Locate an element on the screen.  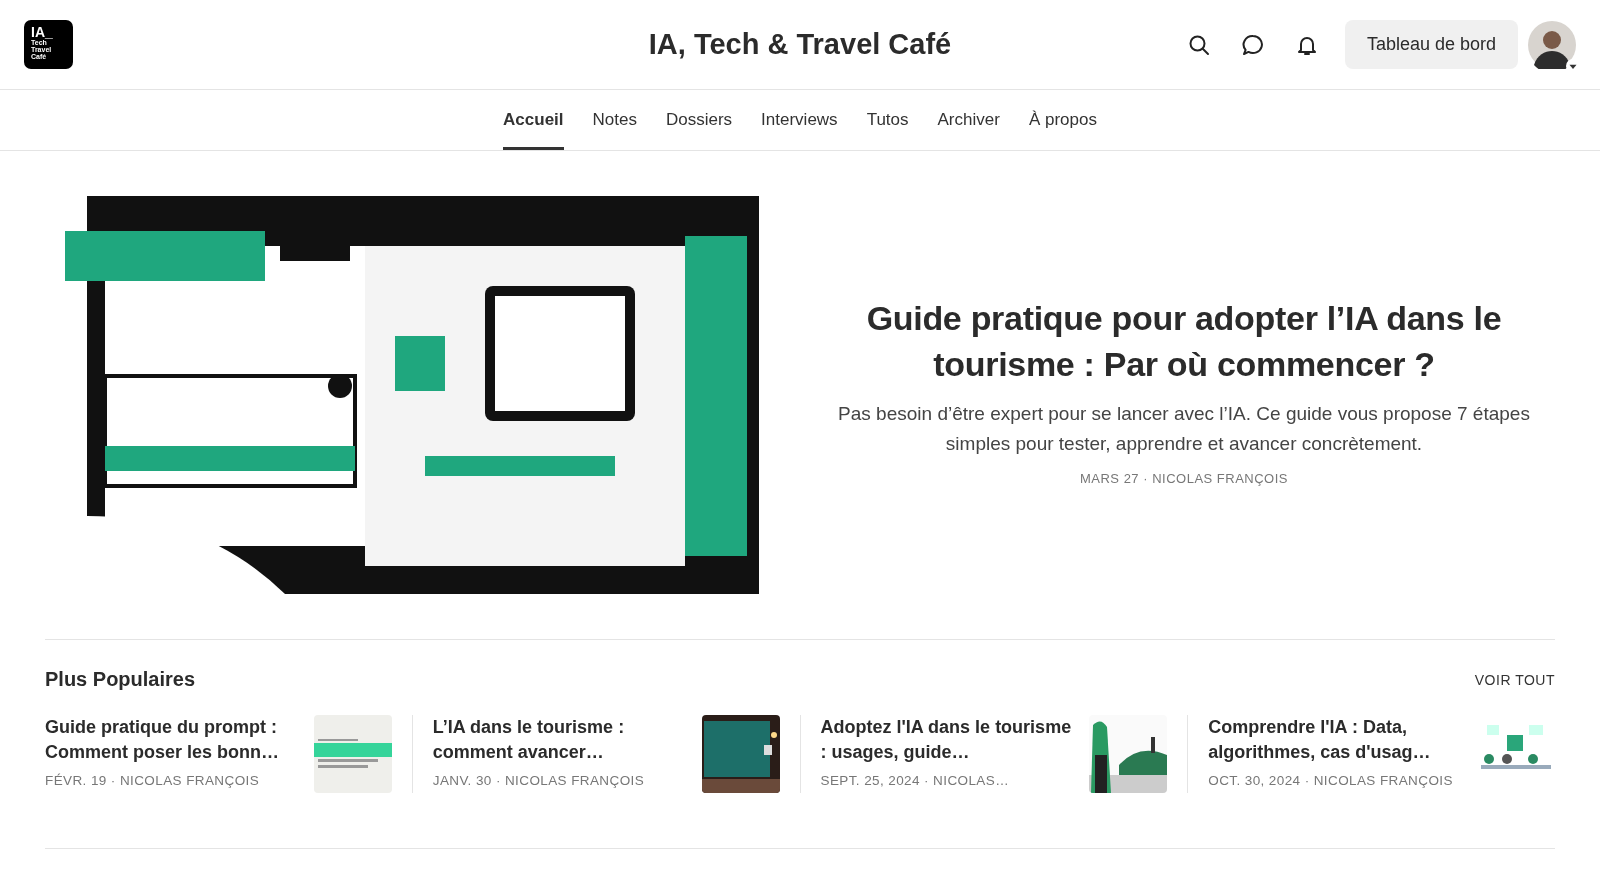
nav-tab: Archiver is located at coordinates (968, 120).